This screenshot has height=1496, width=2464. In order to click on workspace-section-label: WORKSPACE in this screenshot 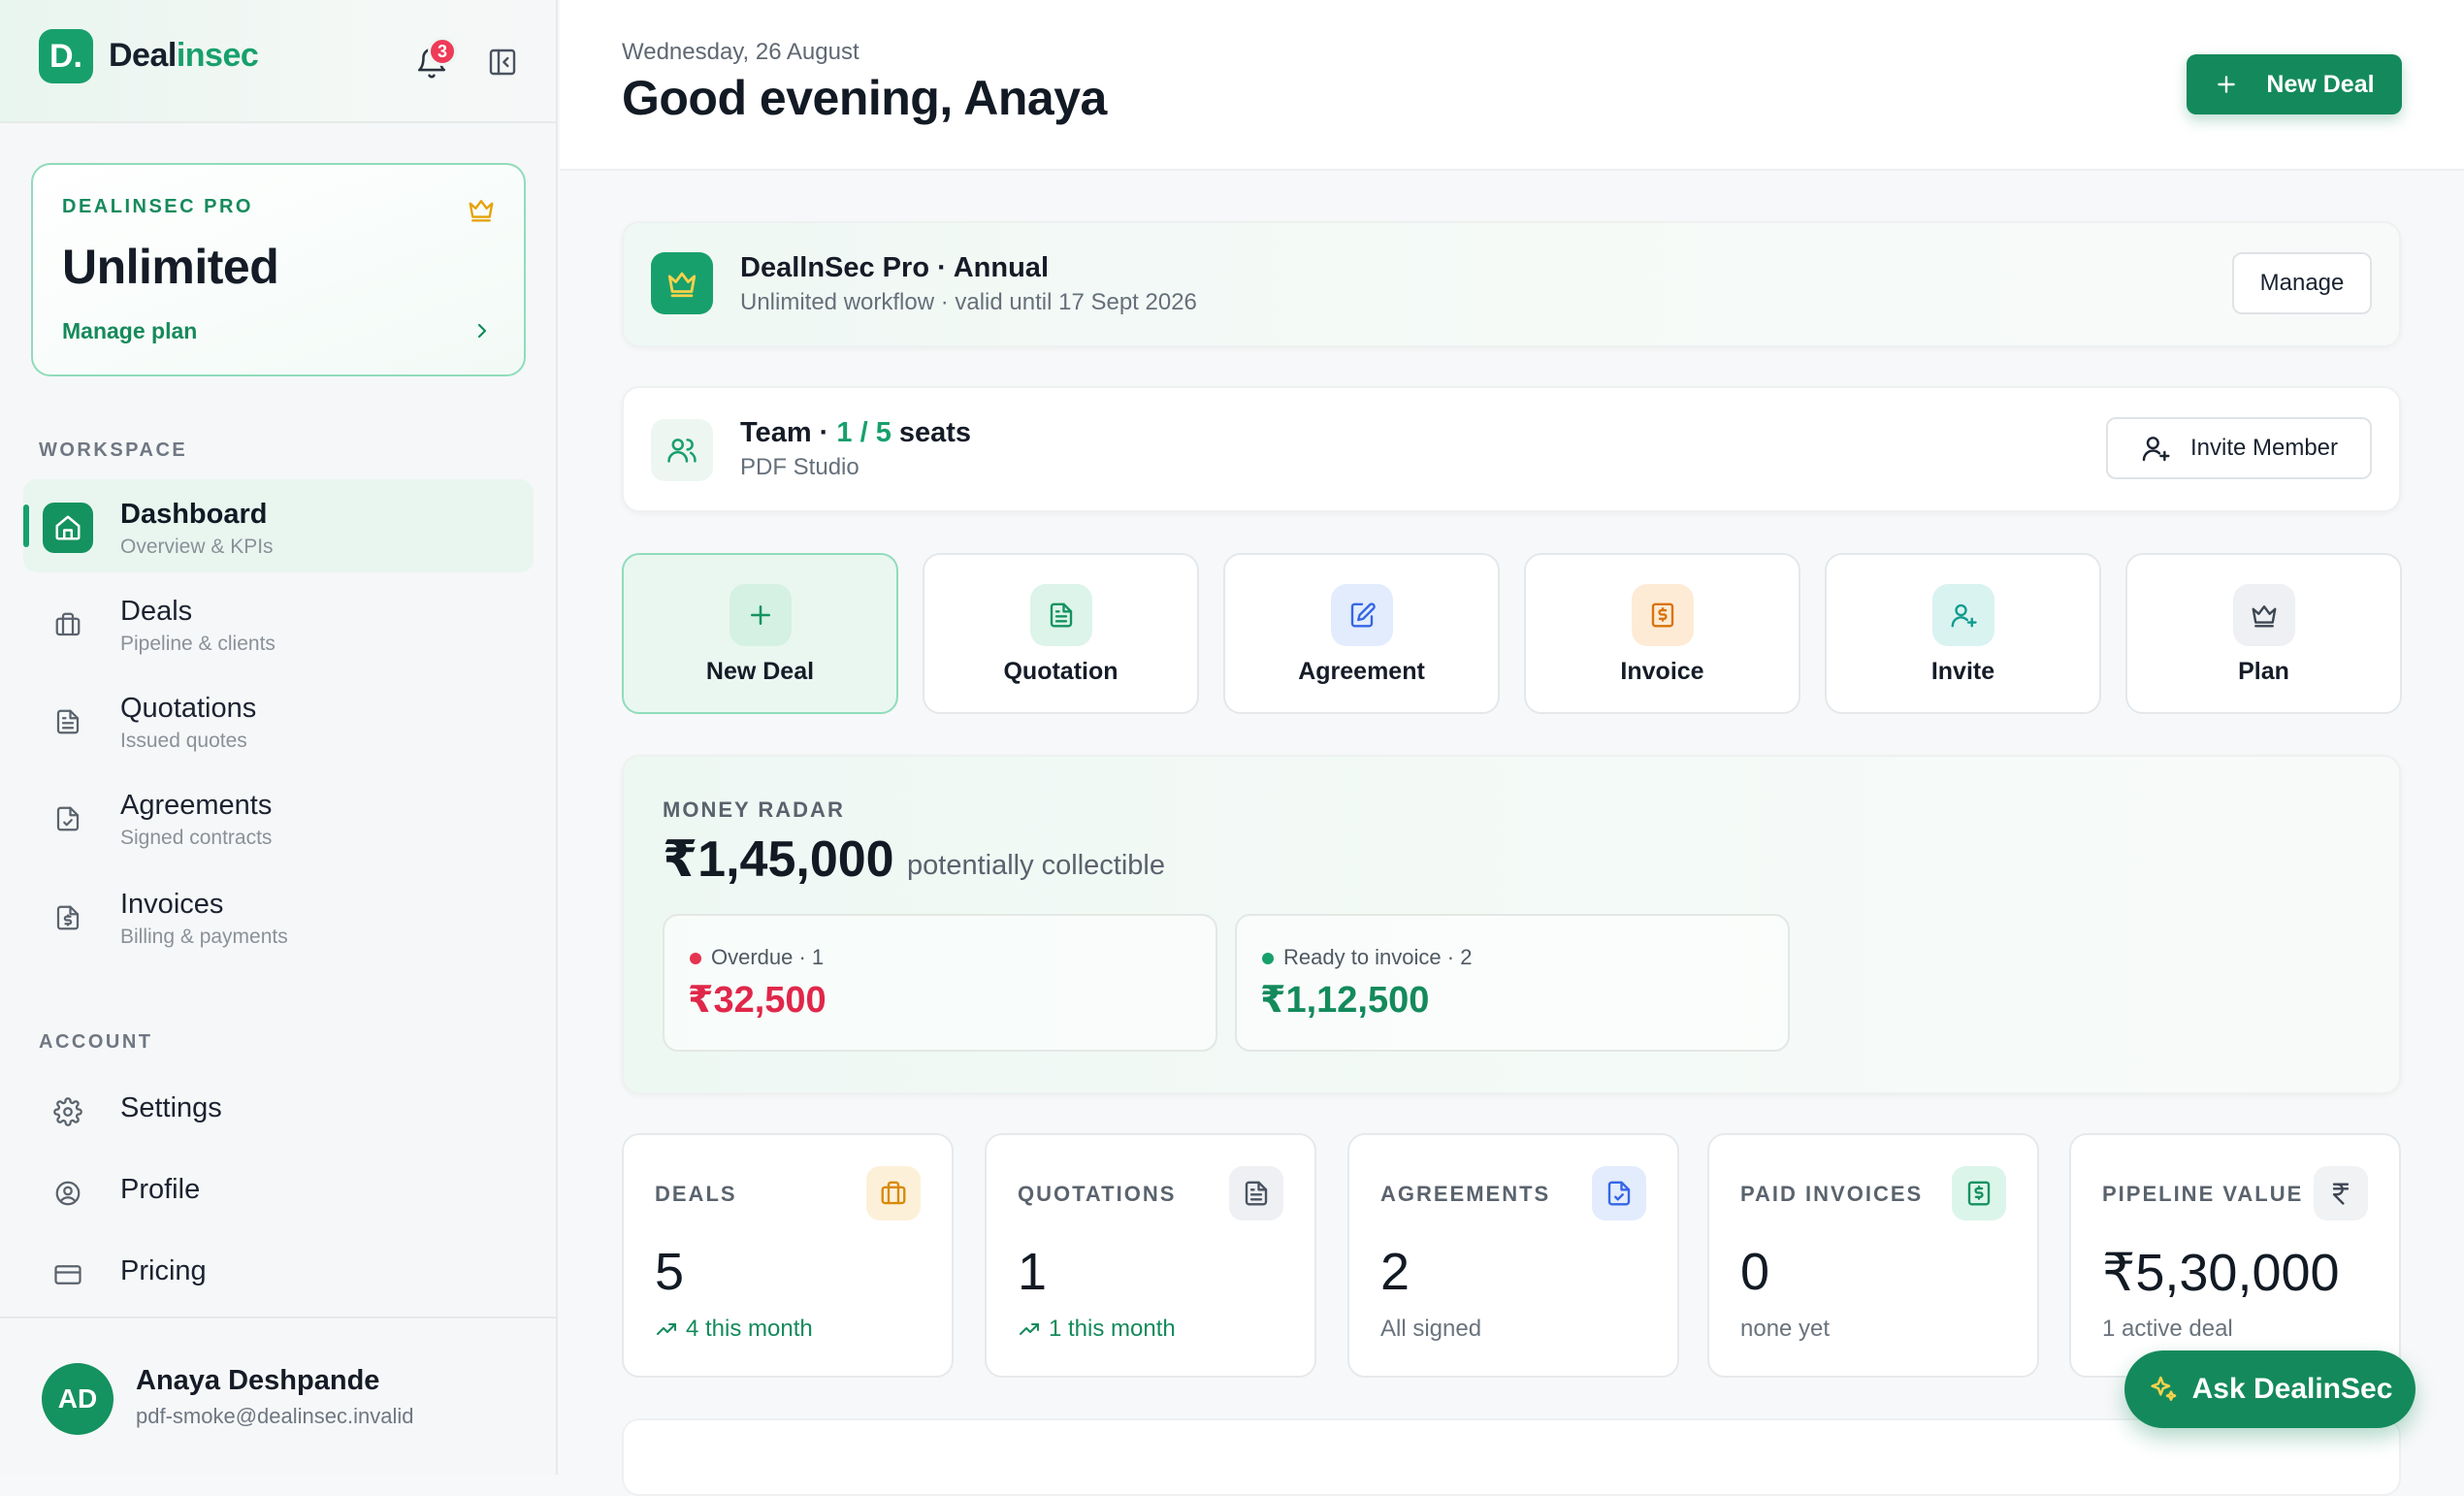, I will do `click(114, 450)`.